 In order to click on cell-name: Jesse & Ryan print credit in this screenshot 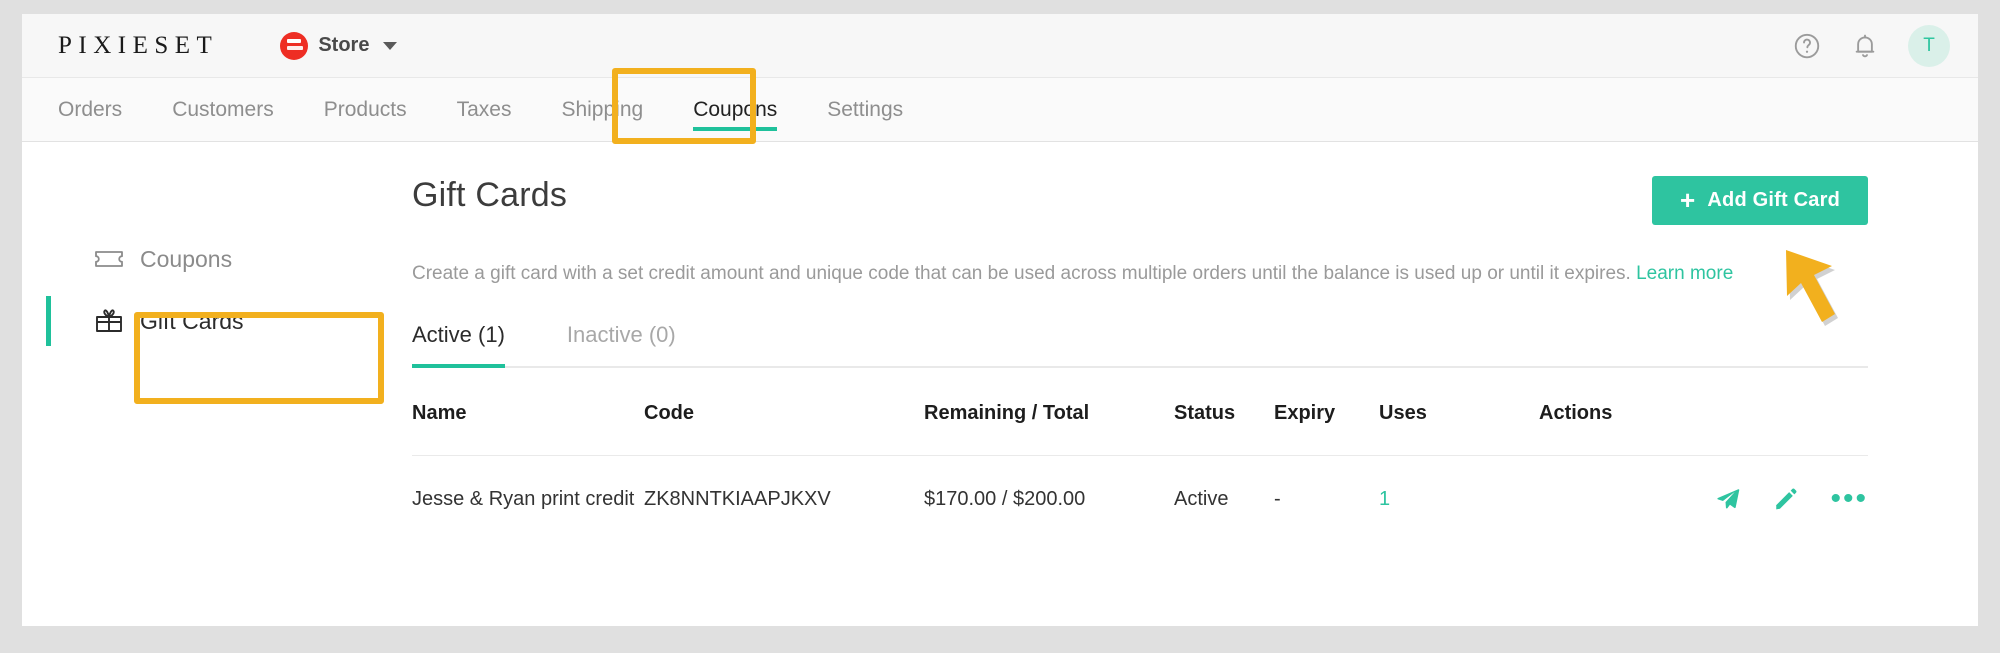, I will do `click(528, 483)`.